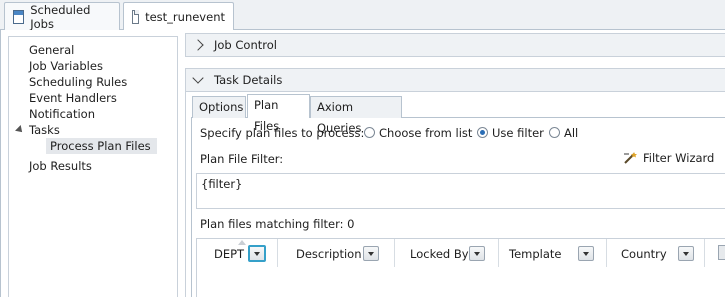 Image resolution: width=725 pixels, height=297 pixels. I want to click on radio-use-filter: Use filter, so click(510, 133).